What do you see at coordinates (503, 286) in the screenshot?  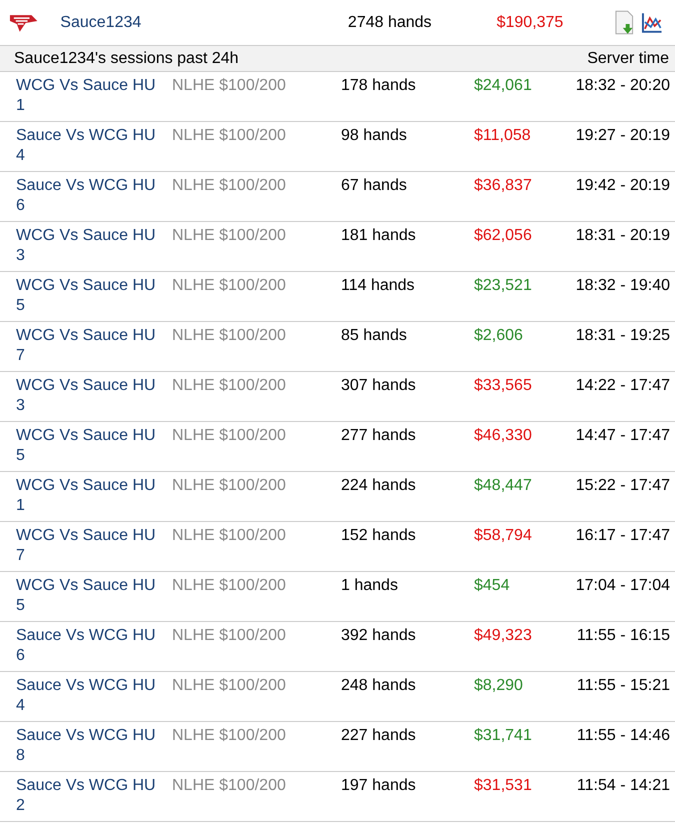 I see `session-result: $23,521` at bounding box center [503, 286].